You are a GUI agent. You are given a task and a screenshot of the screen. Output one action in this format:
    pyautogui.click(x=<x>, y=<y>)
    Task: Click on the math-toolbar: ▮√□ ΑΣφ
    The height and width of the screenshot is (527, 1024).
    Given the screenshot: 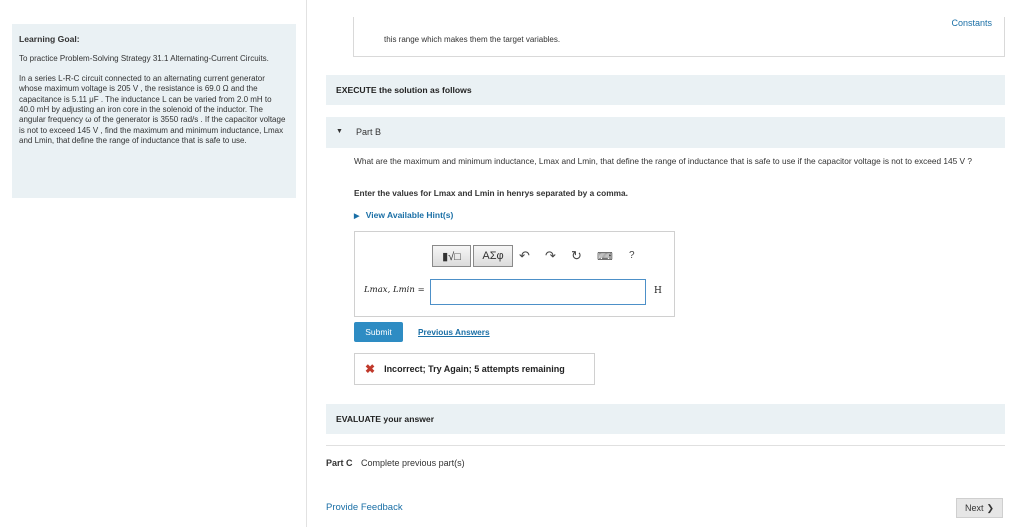 What is the action you would take?
    pyautogui.click(x=472, y=256)
    